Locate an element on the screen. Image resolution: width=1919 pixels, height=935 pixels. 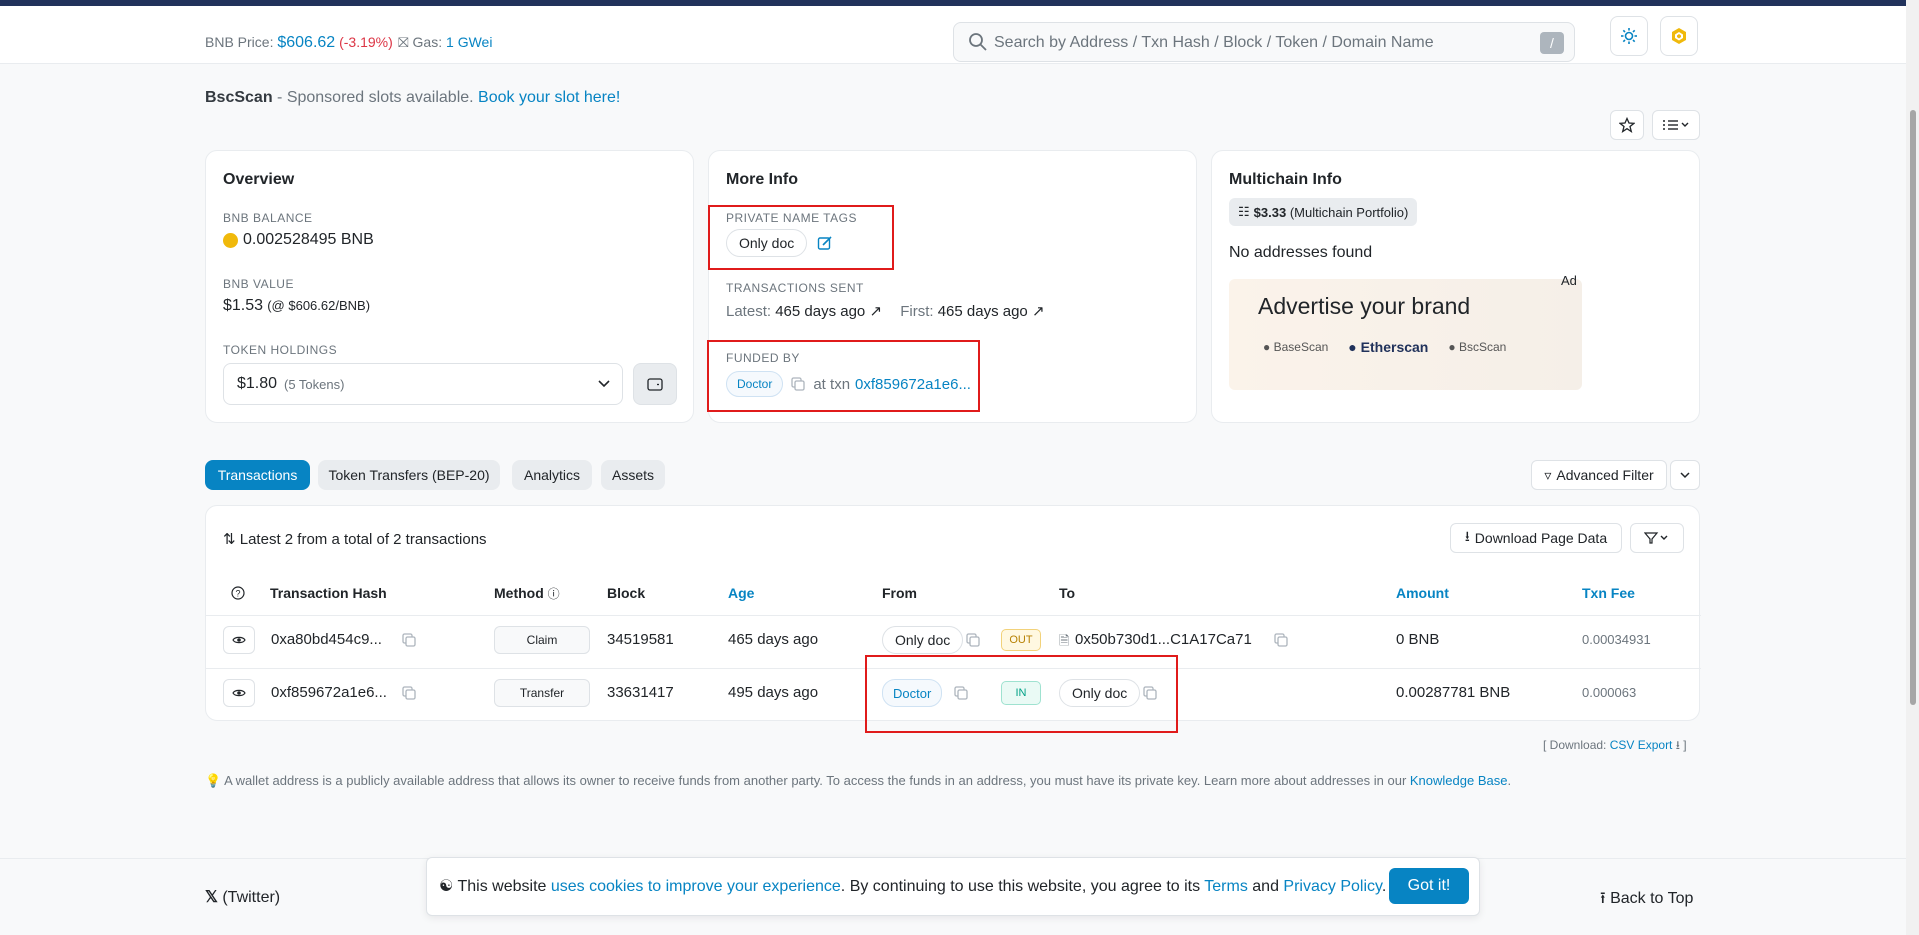
terms-link: Terms is located at coordinates (1226, 886).